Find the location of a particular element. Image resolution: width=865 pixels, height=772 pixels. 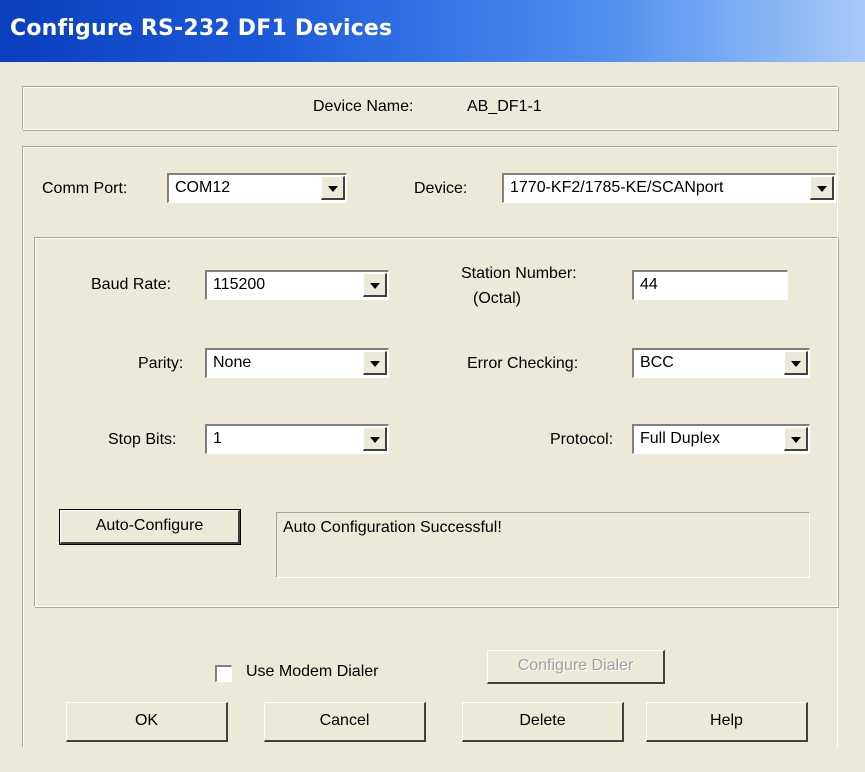

use-modem-dialer-checkbox is located at coordinates (223, 673).